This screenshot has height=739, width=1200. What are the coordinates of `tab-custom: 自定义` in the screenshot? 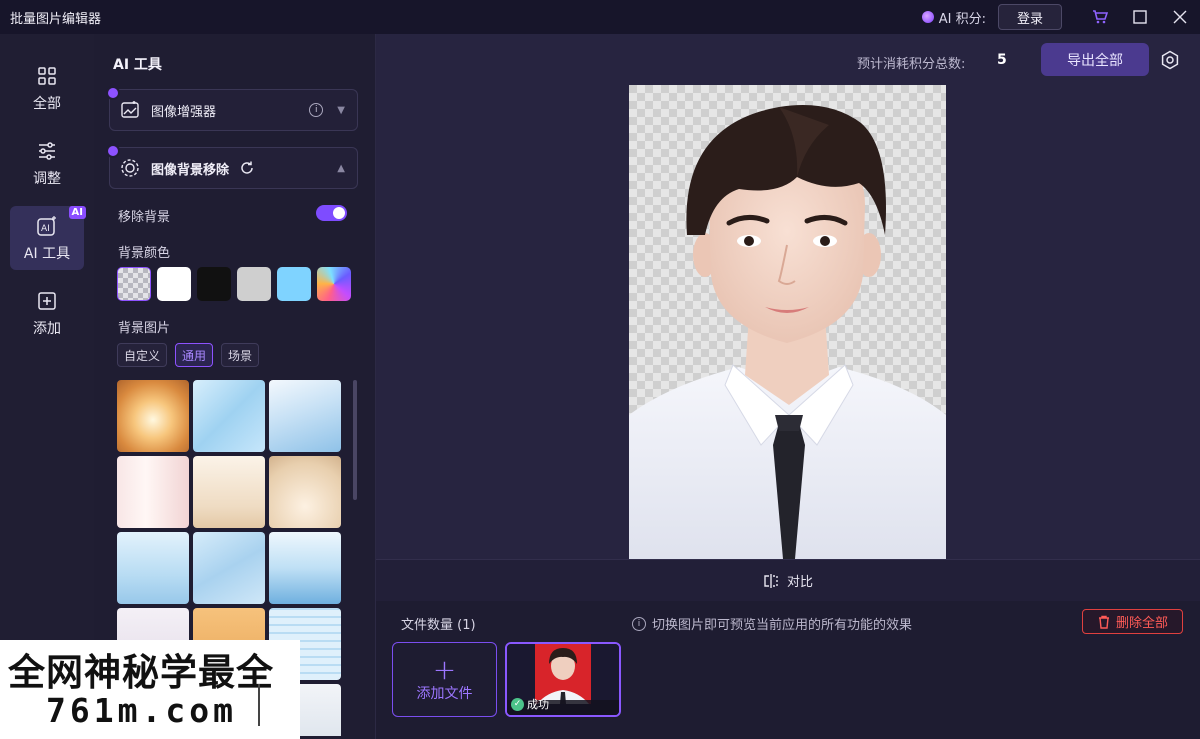 It's located at (142, 355).